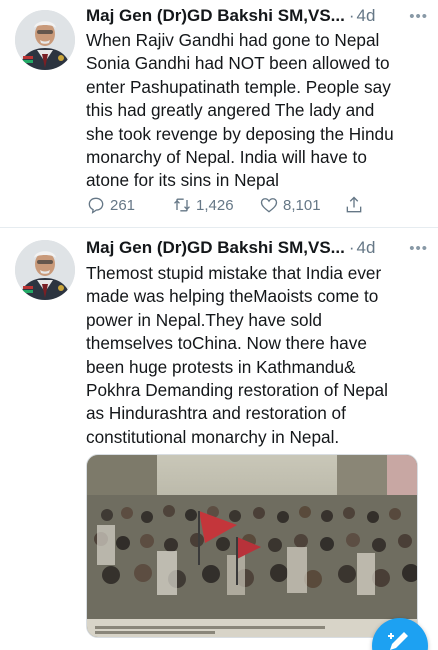  What do you see at coordinates (236, 205) in the screenshot?
I see `tweet-actions: 261 1,426 8,101` at bounding box center [236, 205].